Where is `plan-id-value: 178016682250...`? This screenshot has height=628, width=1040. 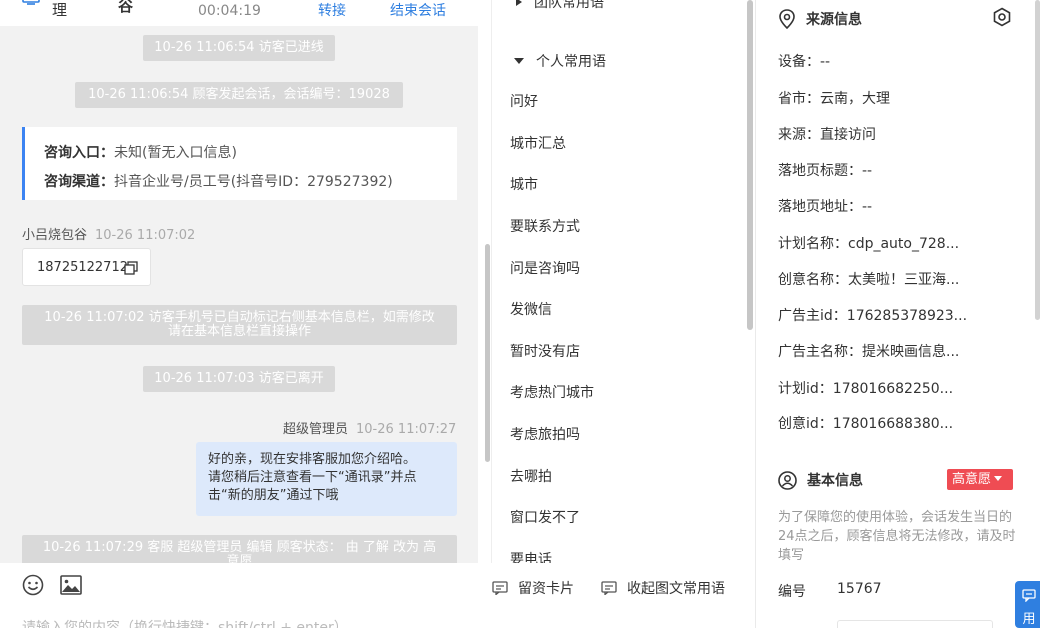 plan-id-value: 178016682250... is located at coordinates (893, 389).